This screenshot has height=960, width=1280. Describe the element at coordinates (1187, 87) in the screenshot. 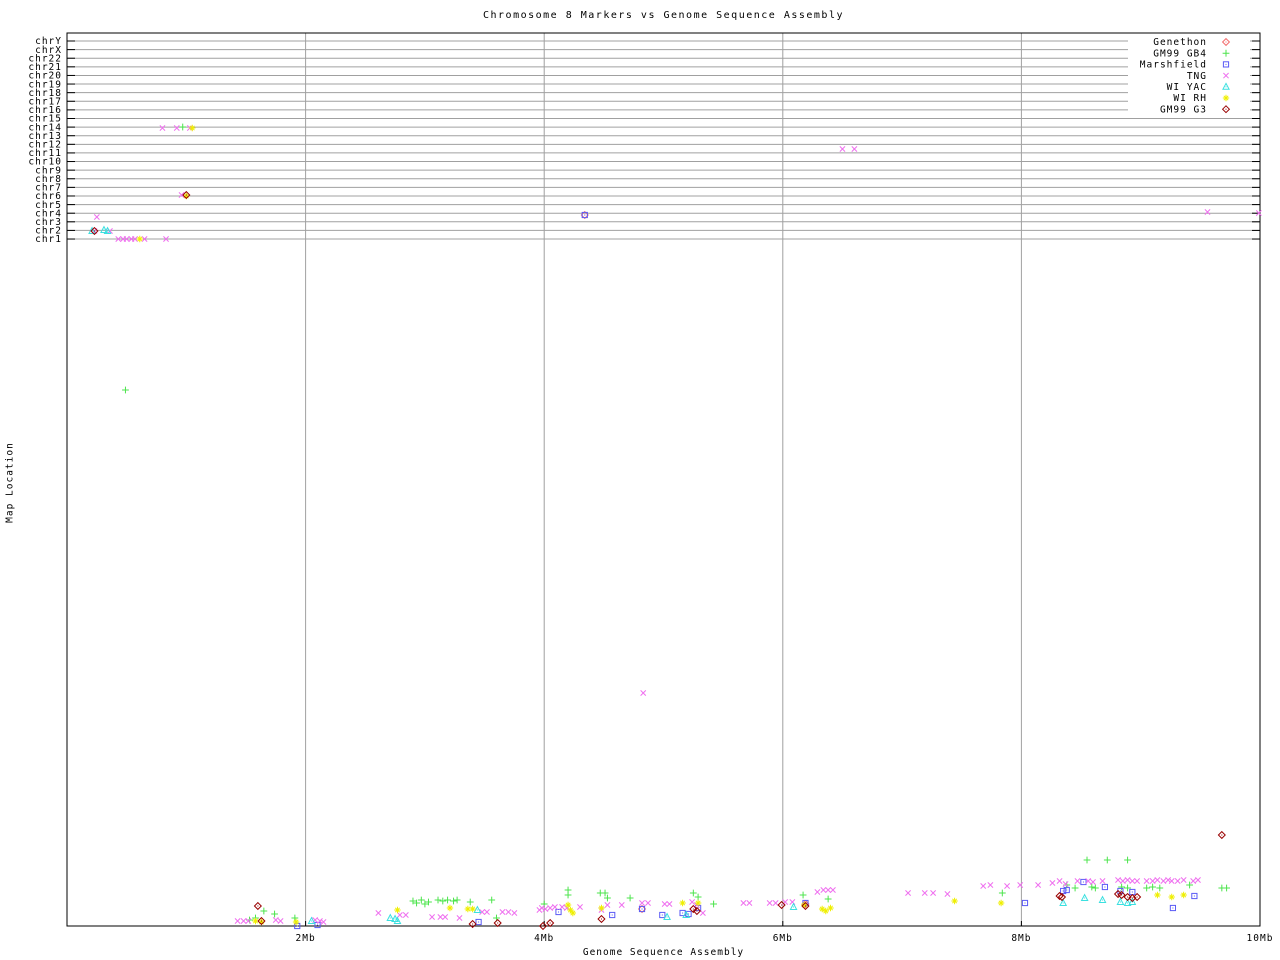

I see `legend-label: WI YAC` at that location.